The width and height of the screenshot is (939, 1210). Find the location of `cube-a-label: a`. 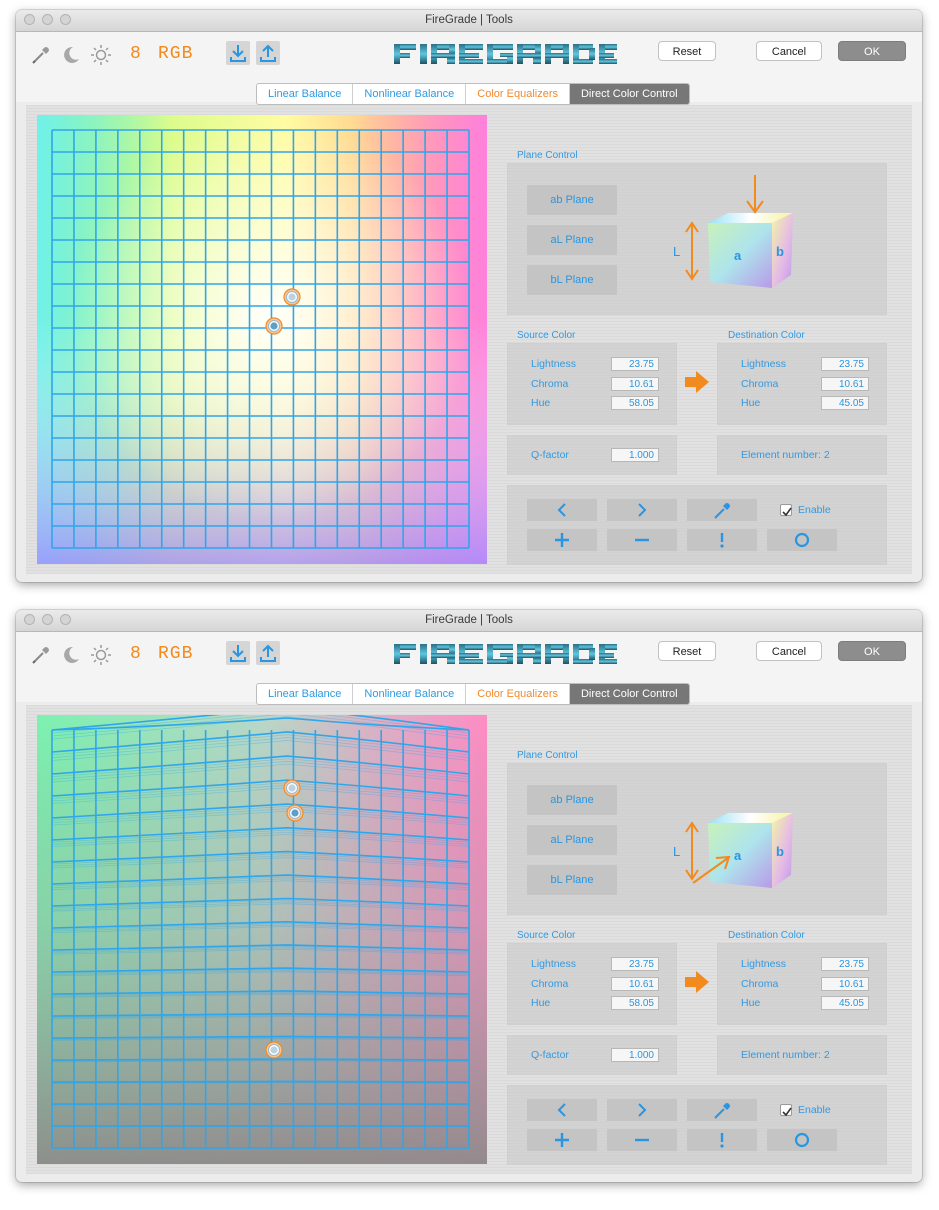

cube-a-label: a is located at coordinates (738, 855).